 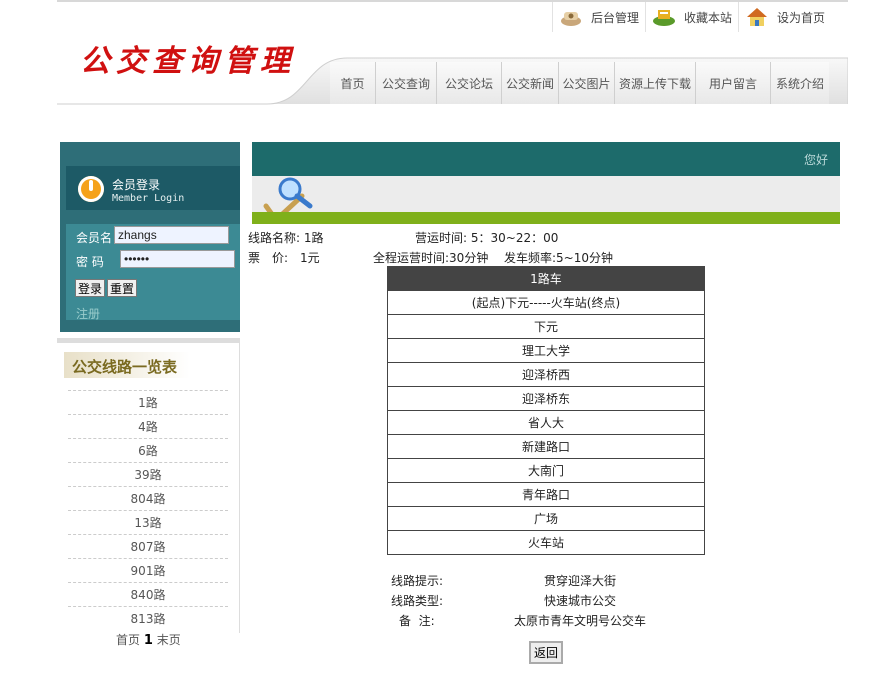 I want to click on admin-link: 后台管理, so click(x=598, y=17).